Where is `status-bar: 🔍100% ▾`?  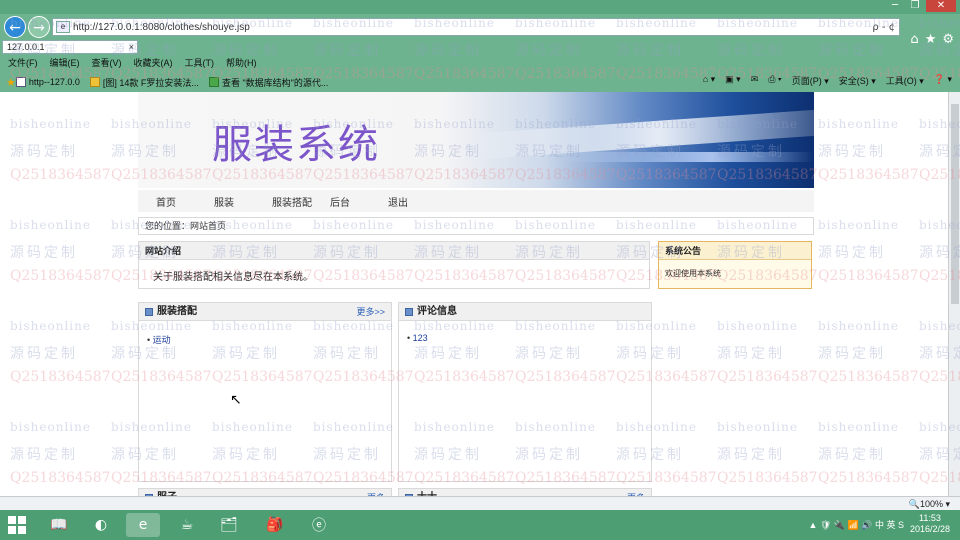 status-bar: 🔍100% ▾ is located at coordinates (480, 503).